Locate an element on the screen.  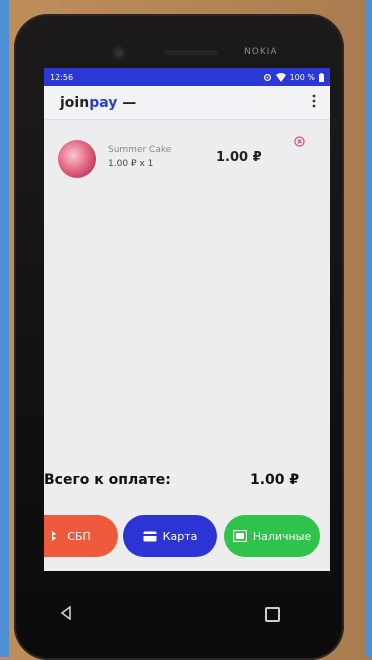
joinpay-logo: joinpay — is located at coordinates (98, 102).